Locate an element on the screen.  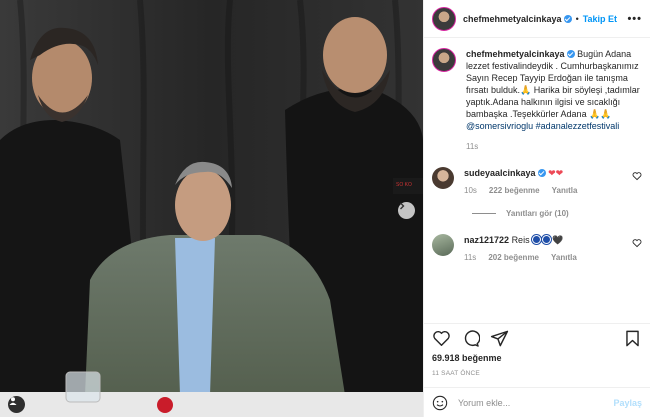
caption-username: chefmehmetyalcinkaya is located at coordinates (515, 54).